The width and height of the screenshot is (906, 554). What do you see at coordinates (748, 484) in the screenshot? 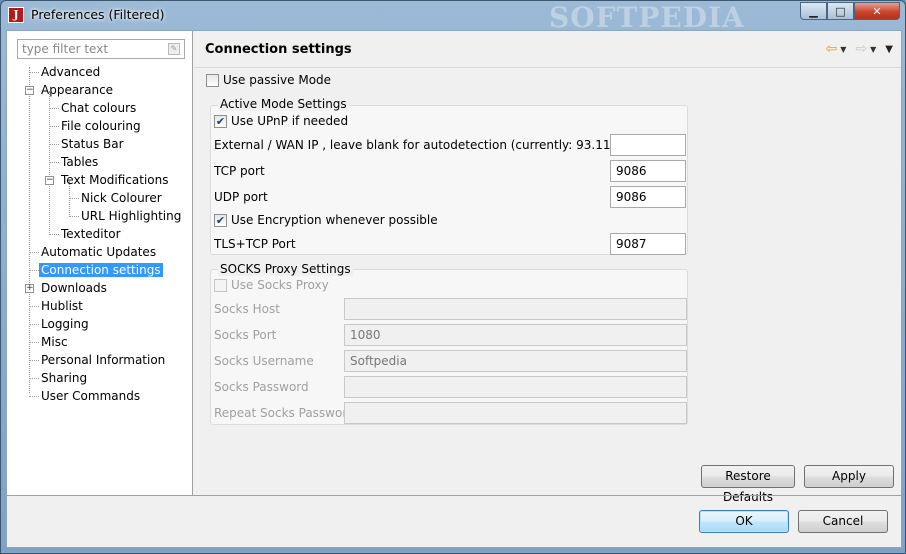
I see `restore-defaults-button: Restore Defaults` at bounding box center [748, 484].